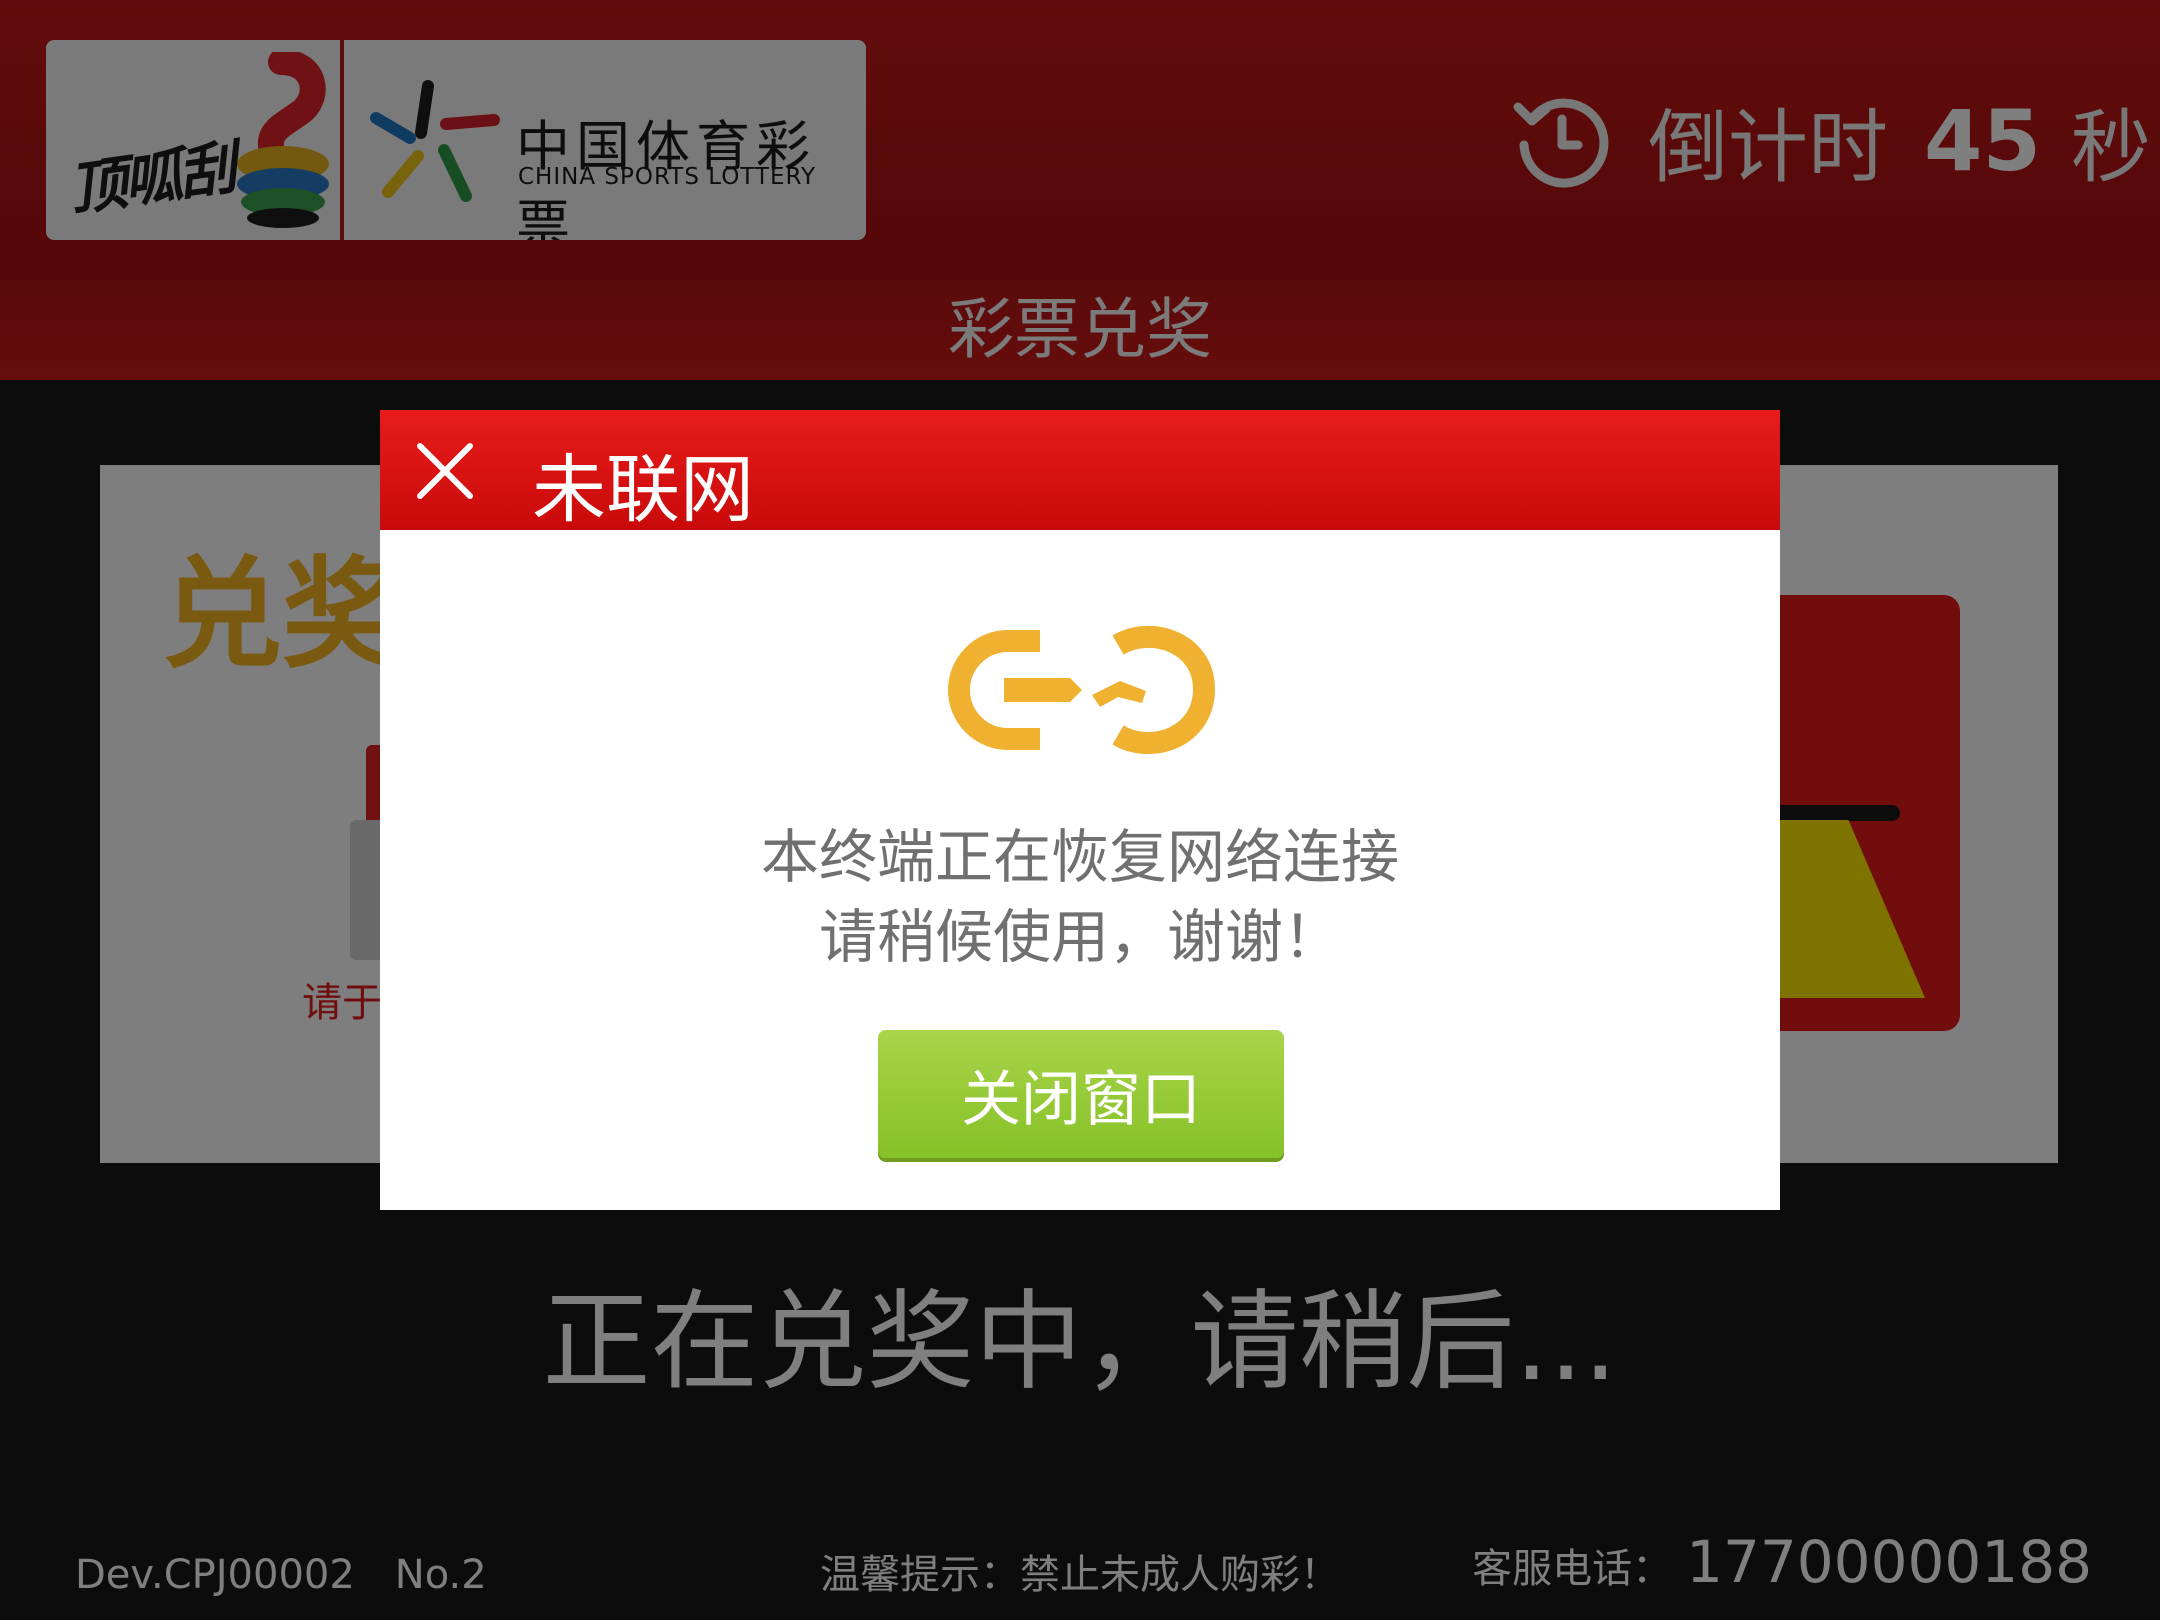 The image size is (2160, 1620). I want to click on broken-link-icon, so click(1082, 689).